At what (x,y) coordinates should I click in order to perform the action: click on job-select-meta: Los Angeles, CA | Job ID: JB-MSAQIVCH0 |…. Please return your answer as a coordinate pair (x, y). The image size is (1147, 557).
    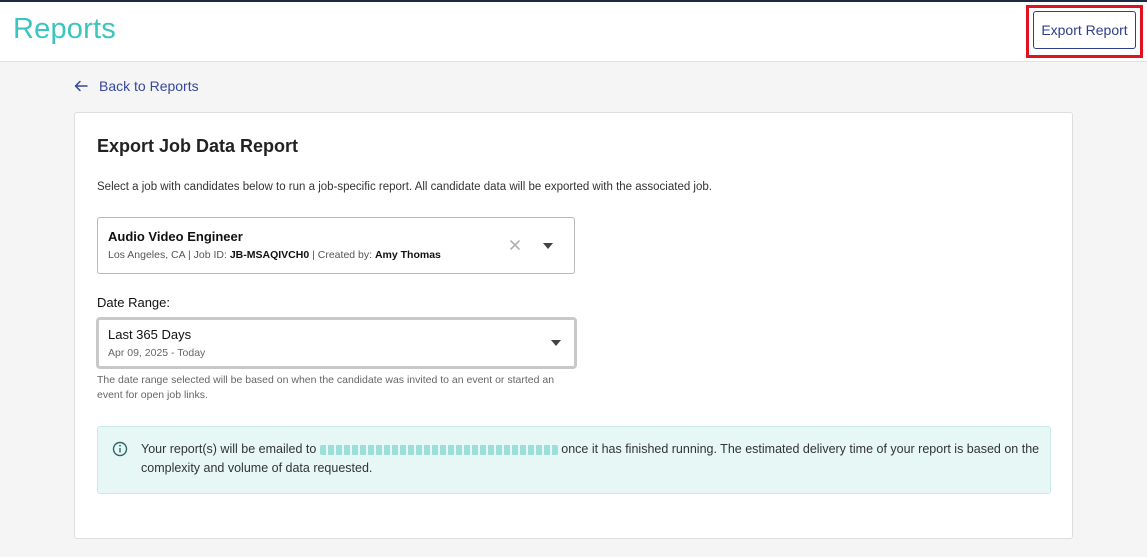
    Looking at the image, I should click on (274, 255).